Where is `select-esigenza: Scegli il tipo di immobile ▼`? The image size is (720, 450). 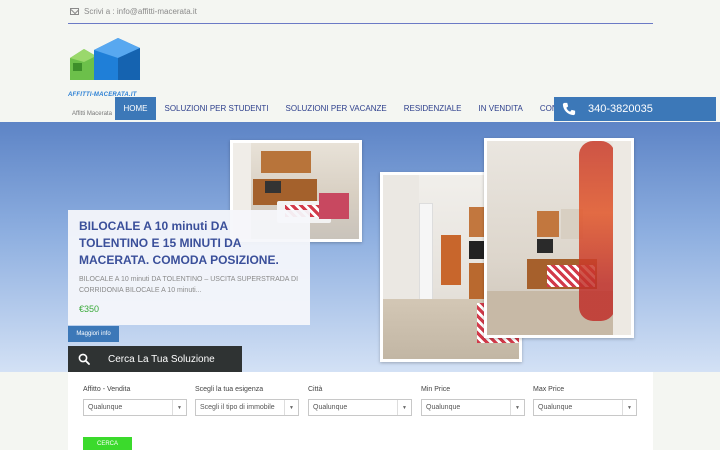
select-esigenza: Scegli il tipo di immobile ▼ is located at coordinates (247, 407).